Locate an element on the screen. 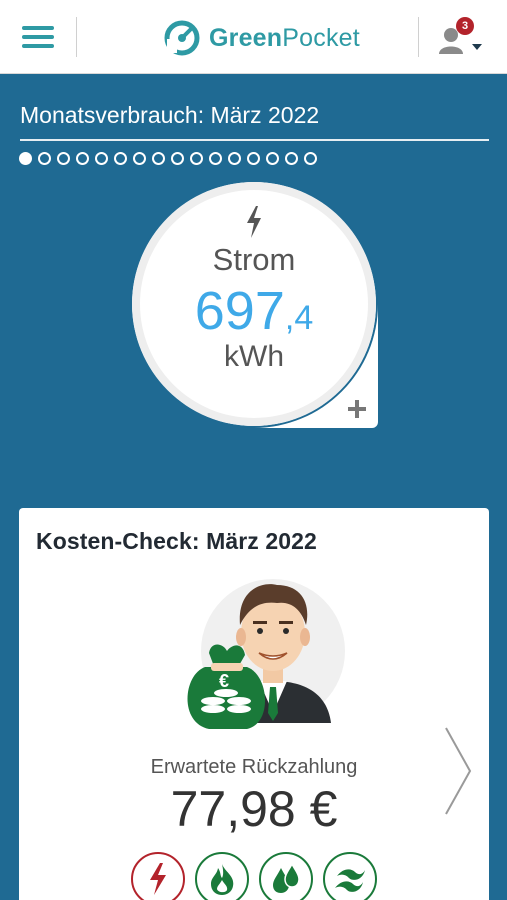 This screenshot has width=507, height=900. gauge-logo-icon is located at coordinates (182, 38).